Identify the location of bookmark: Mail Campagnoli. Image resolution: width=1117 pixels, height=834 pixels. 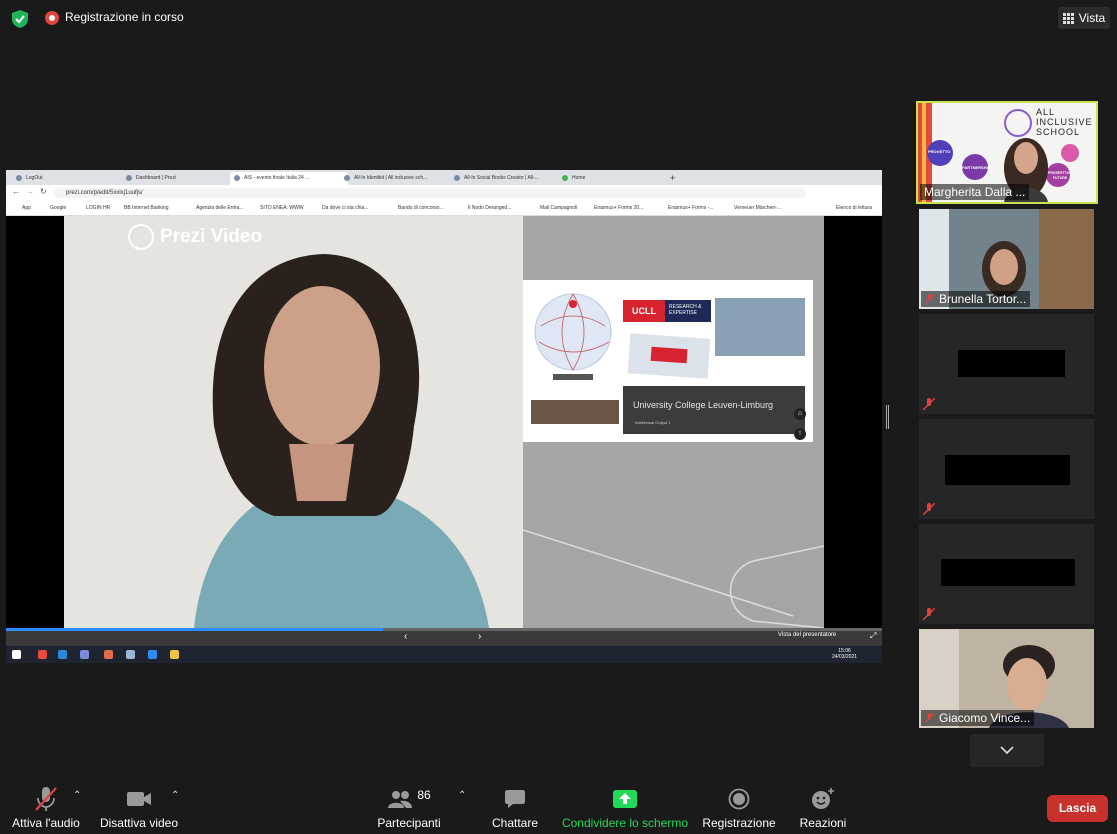
(558, 208).